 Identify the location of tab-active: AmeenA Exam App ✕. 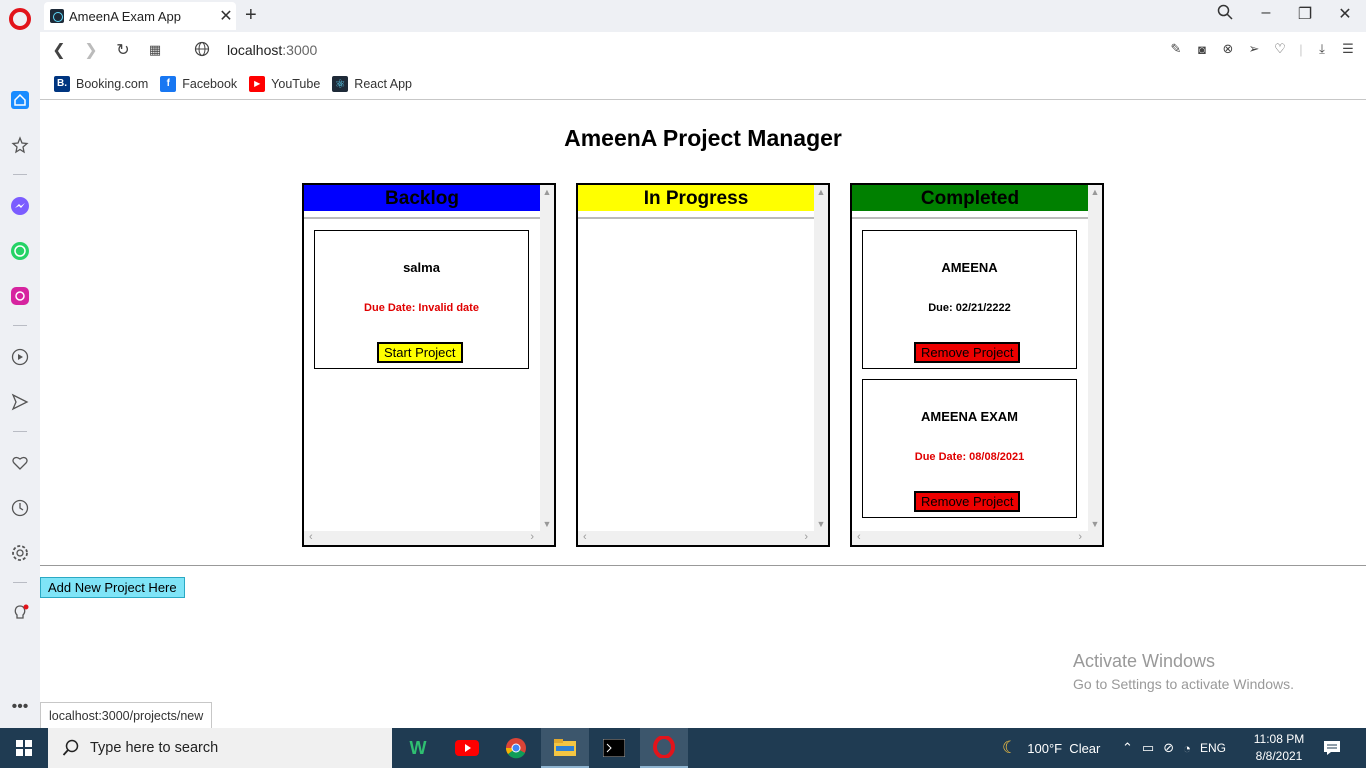
(140, 16).